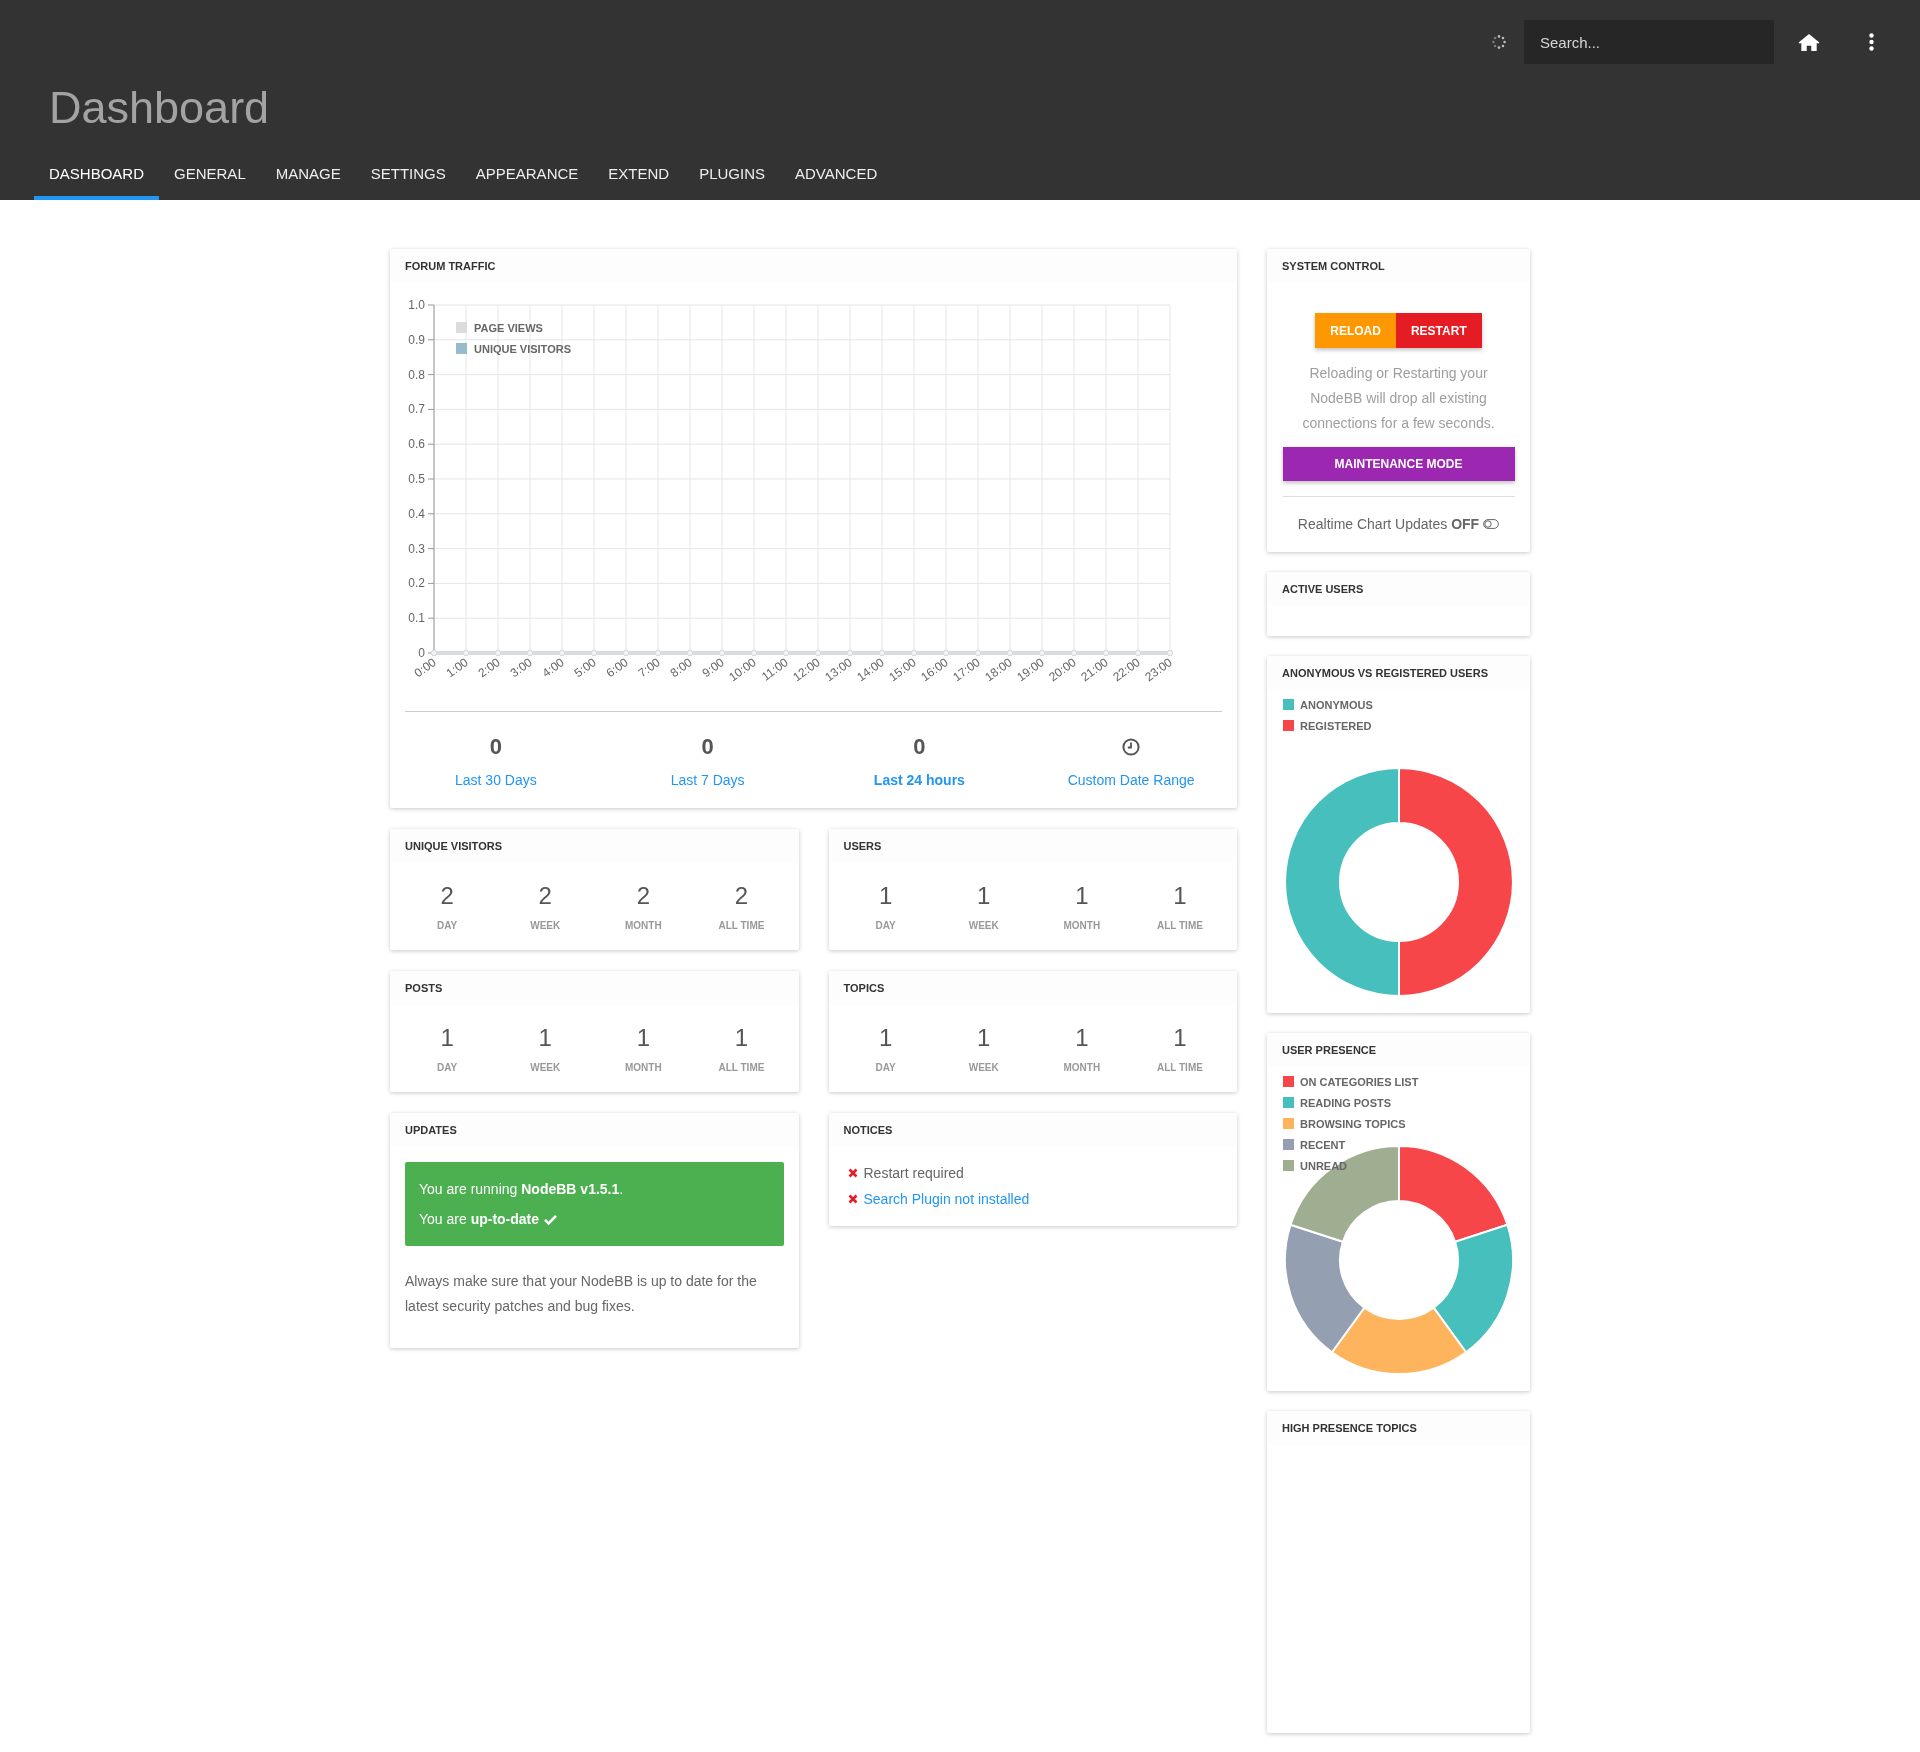 The image size is (1920, 1752). What do you see at coordinates (416, 513) in the screenshot?
I see `axis-label: 0.4` at bounding box center [416, 513].